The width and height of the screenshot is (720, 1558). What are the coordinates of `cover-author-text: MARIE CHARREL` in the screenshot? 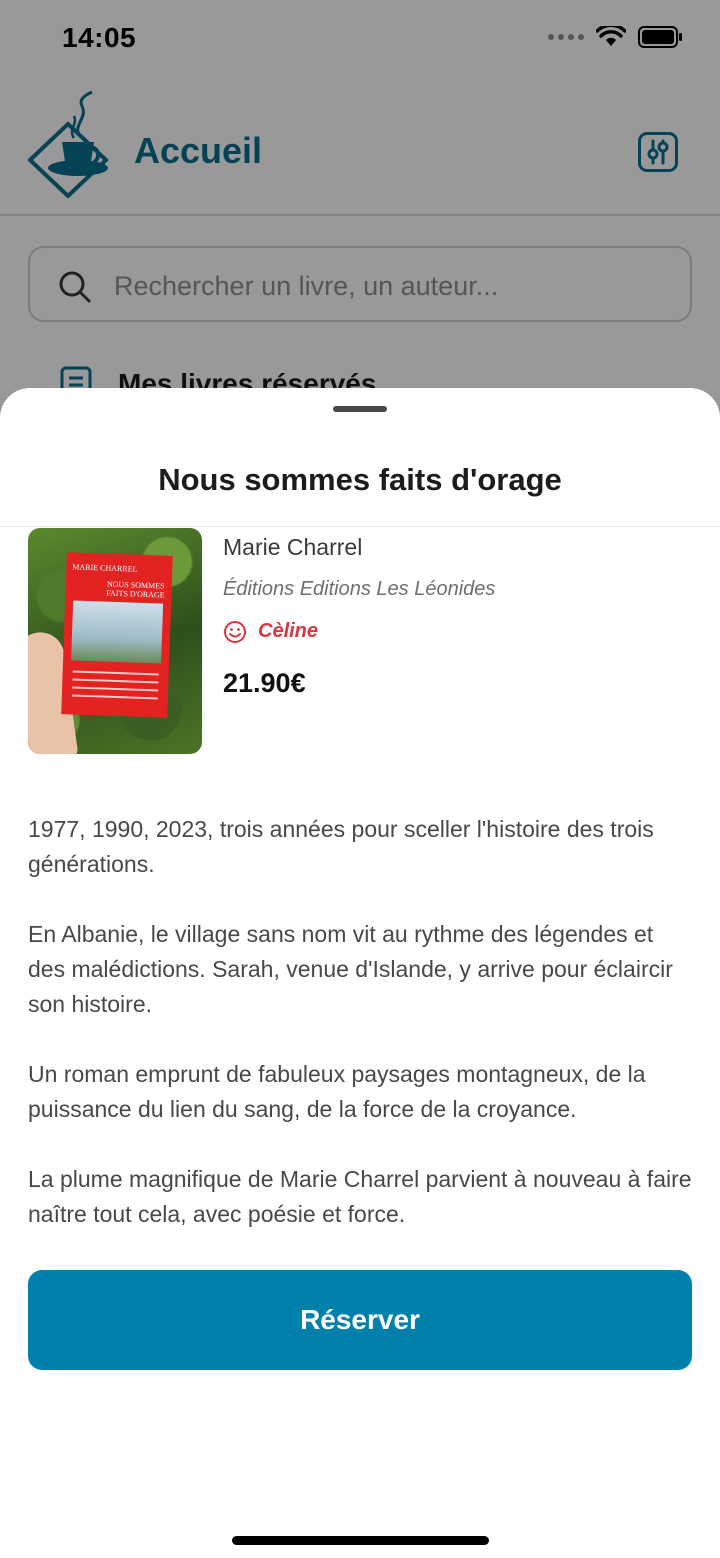 It's located at (105, 568).